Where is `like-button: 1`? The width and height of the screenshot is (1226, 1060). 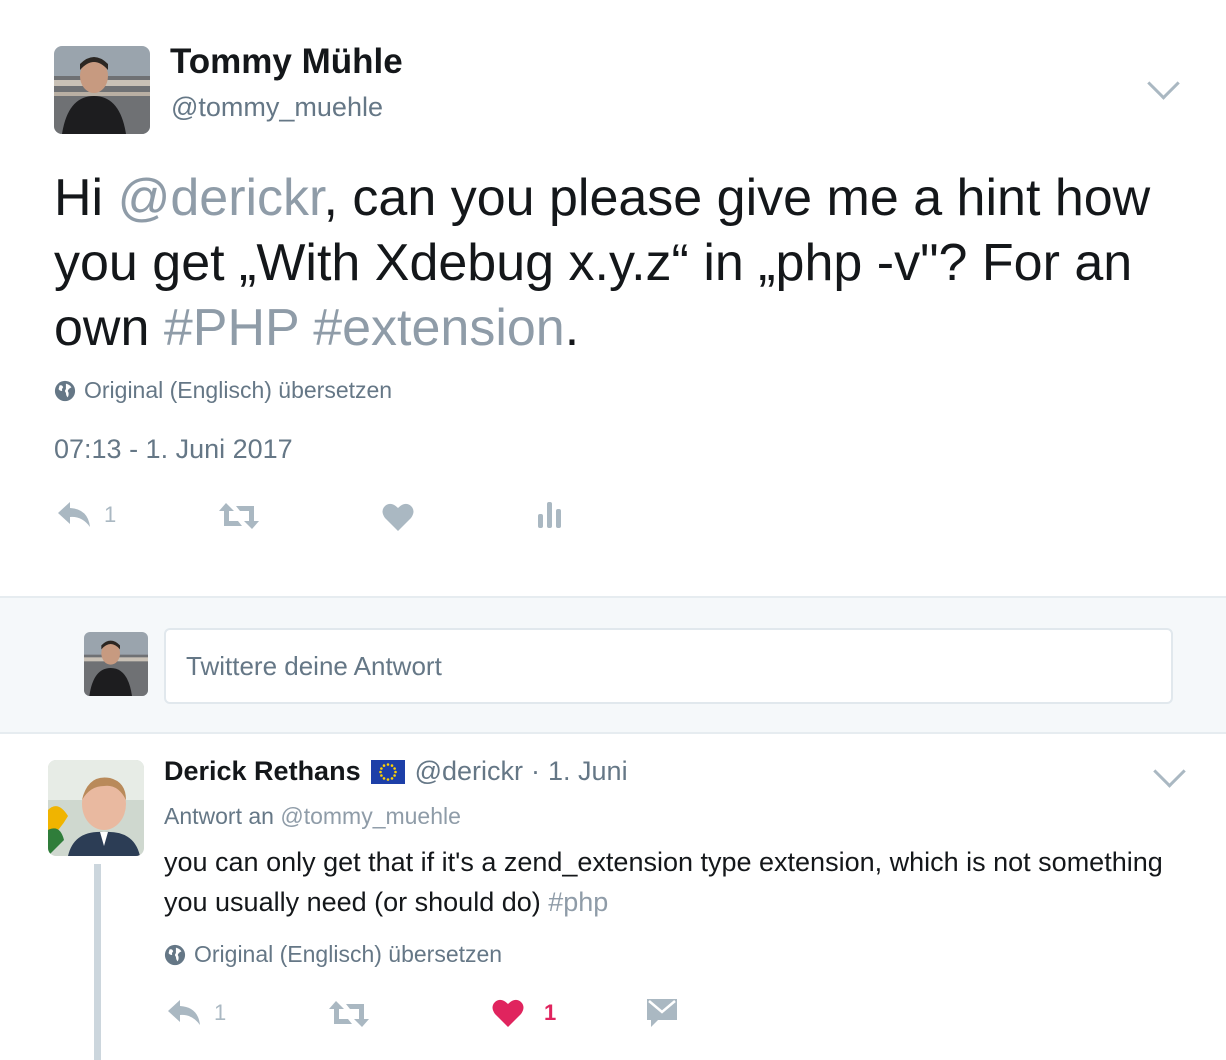
like-button: 1 is located at coordinates (524, 1013).